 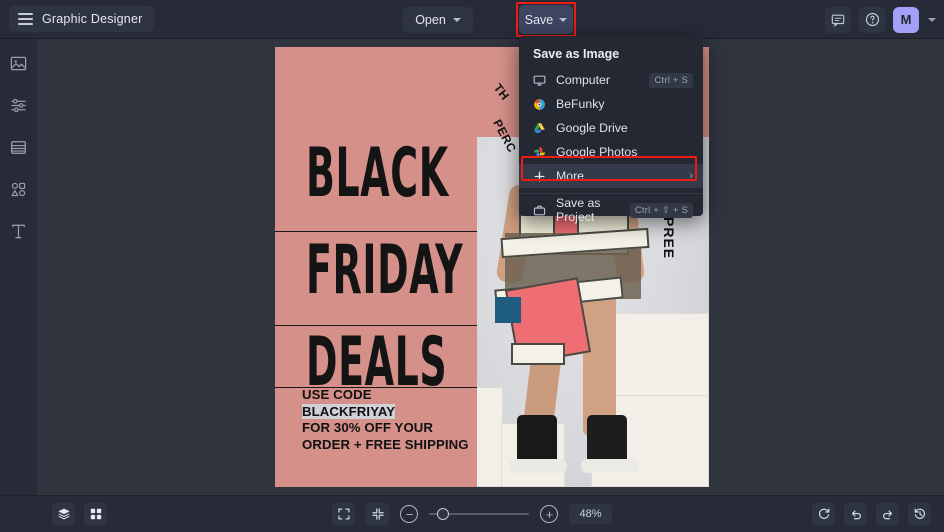 I want to click on menu-item-befunky: BeFunky, so click(x=611, y=104).